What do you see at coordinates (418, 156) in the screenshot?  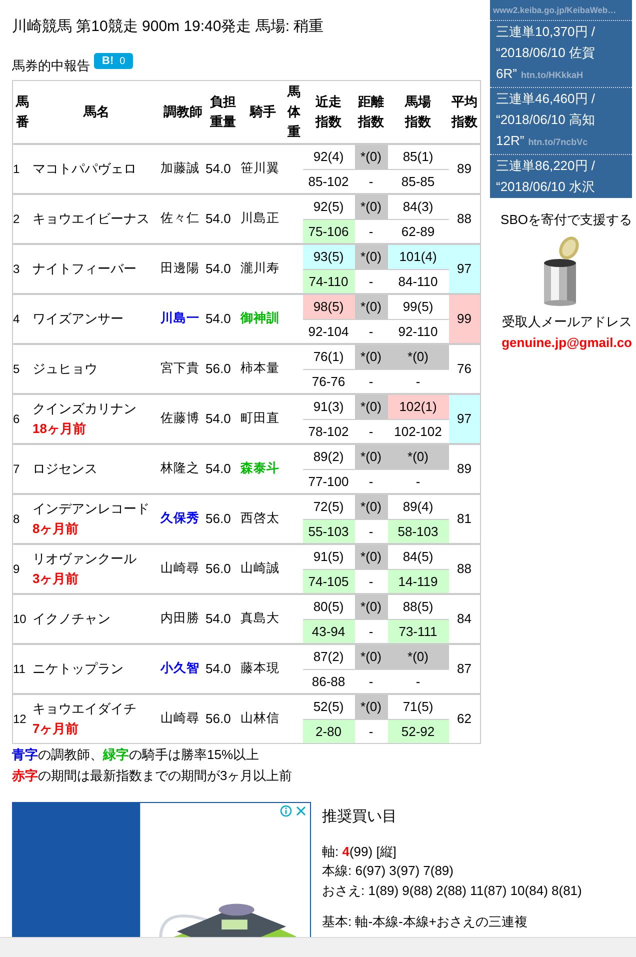 I see `index-cell: 85(1)` at bounding box center [418, 156].